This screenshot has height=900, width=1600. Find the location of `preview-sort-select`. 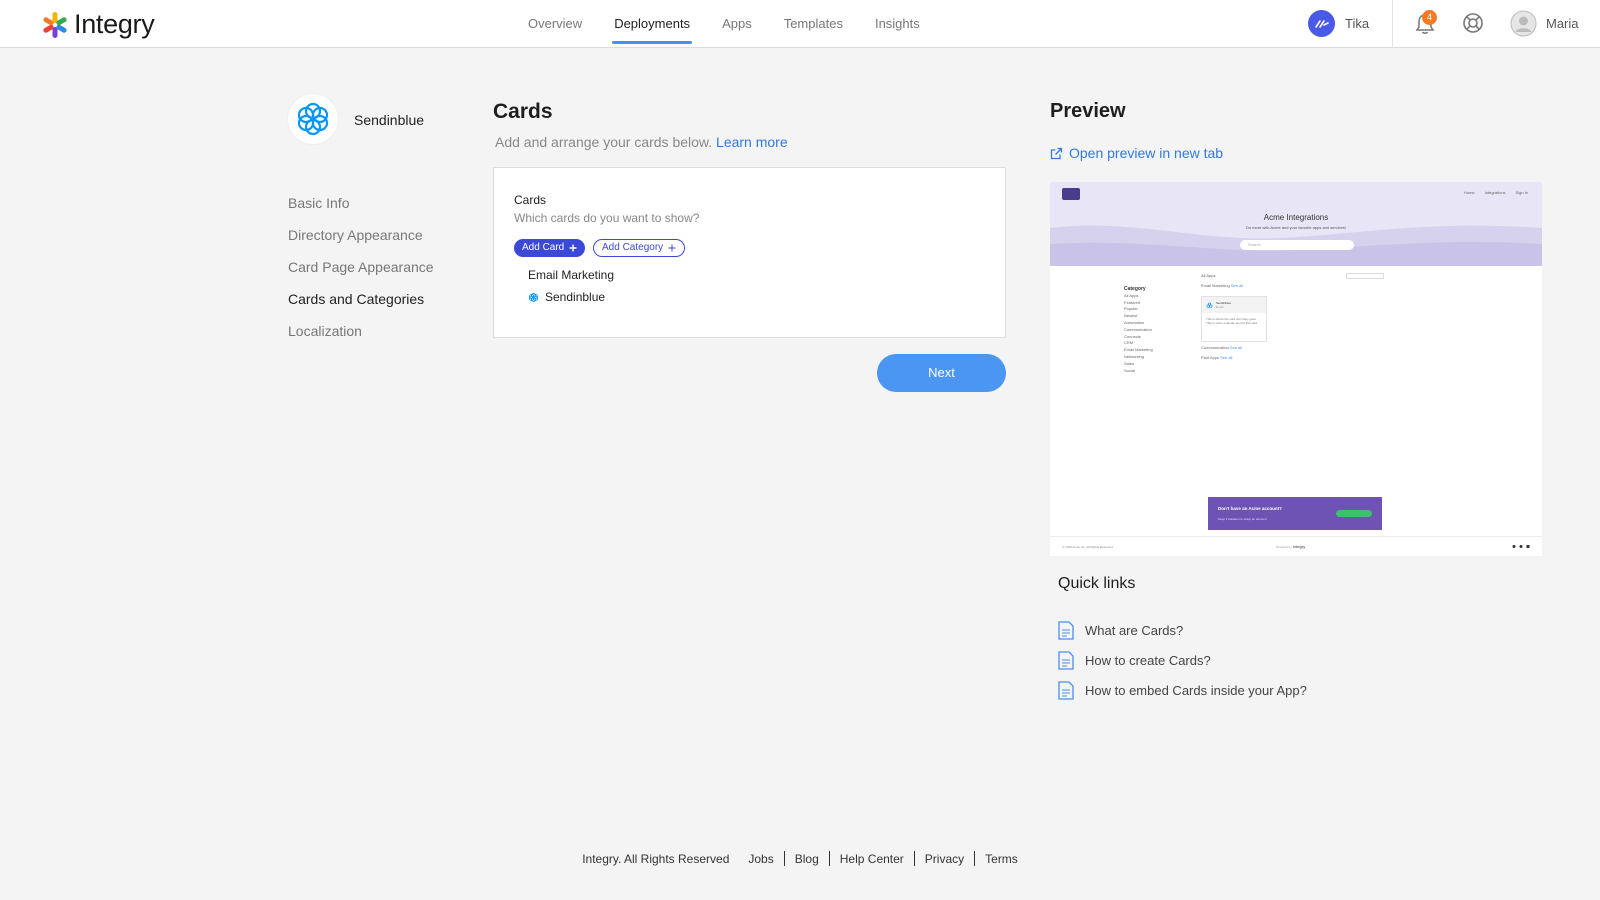

preview-sort-select is located at coordinates (1365, 276).